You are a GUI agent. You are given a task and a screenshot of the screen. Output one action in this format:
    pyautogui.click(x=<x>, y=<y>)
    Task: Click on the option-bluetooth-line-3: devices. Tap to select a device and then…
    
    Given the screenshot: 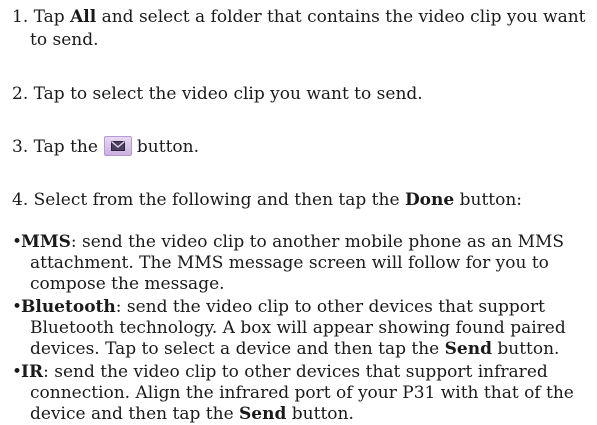 What is the action you would take?
    pyautogui.click(x=303, y=349)
    